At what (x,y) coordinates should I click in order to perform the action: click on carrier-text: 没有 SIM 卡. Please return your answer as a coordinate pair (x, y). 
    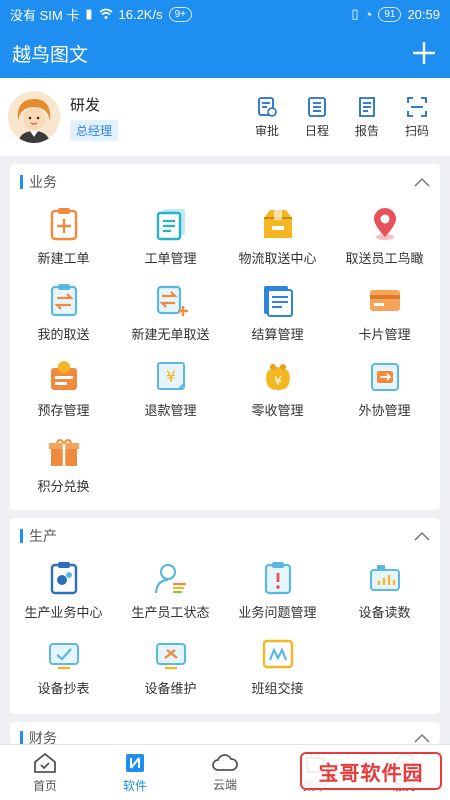
    Looking at the image, I should click on (45, 15).